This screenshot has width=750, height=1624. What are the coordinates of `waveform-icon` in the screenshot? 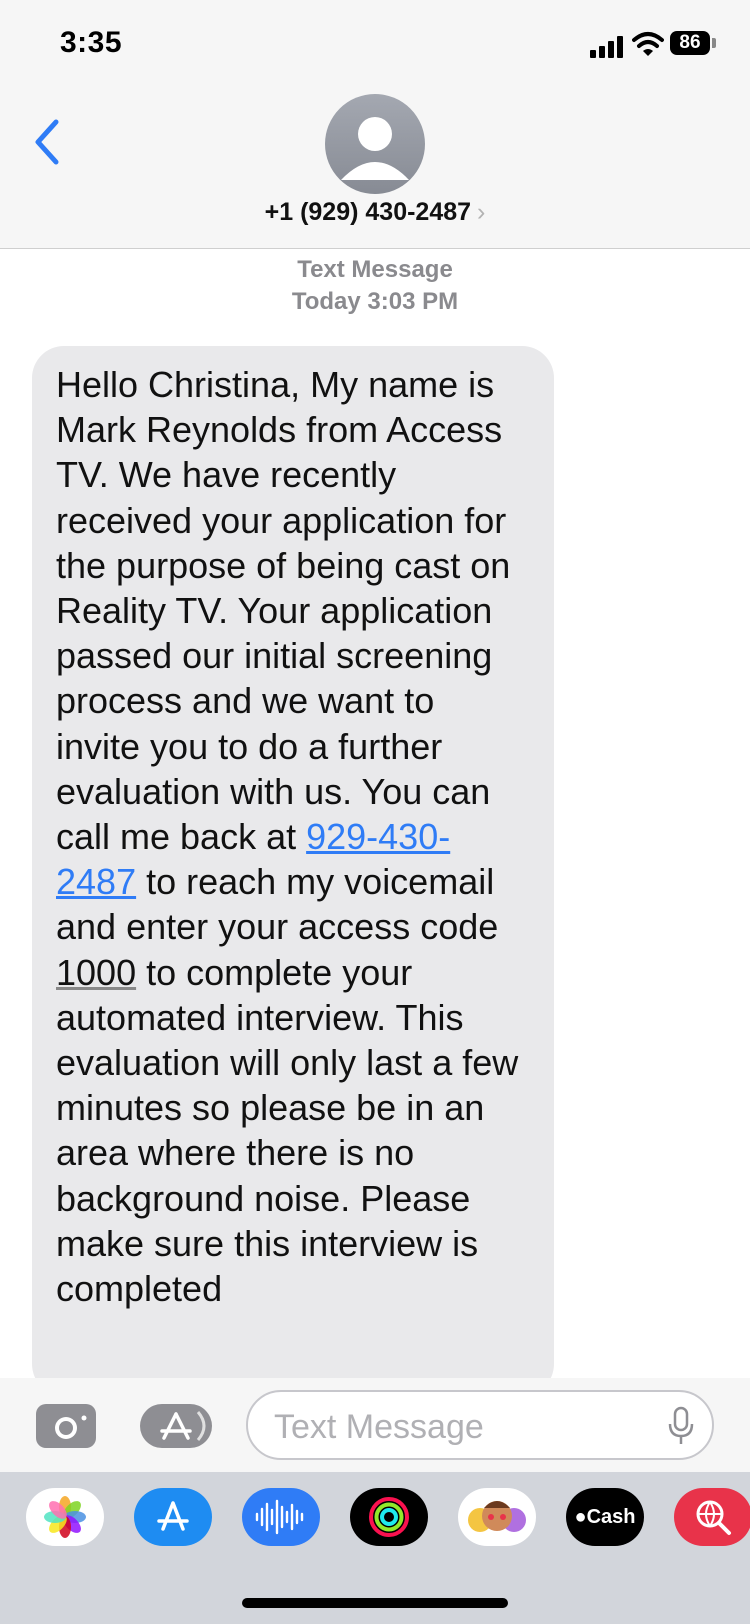 It's located at (279, 1517).